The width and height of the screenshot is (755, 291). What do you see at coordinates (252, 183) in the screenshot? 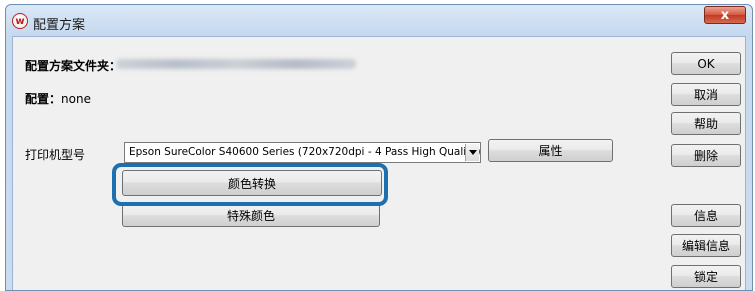
I see `color-conversion-button: 颜色转换` at bounding box center [252, 183].